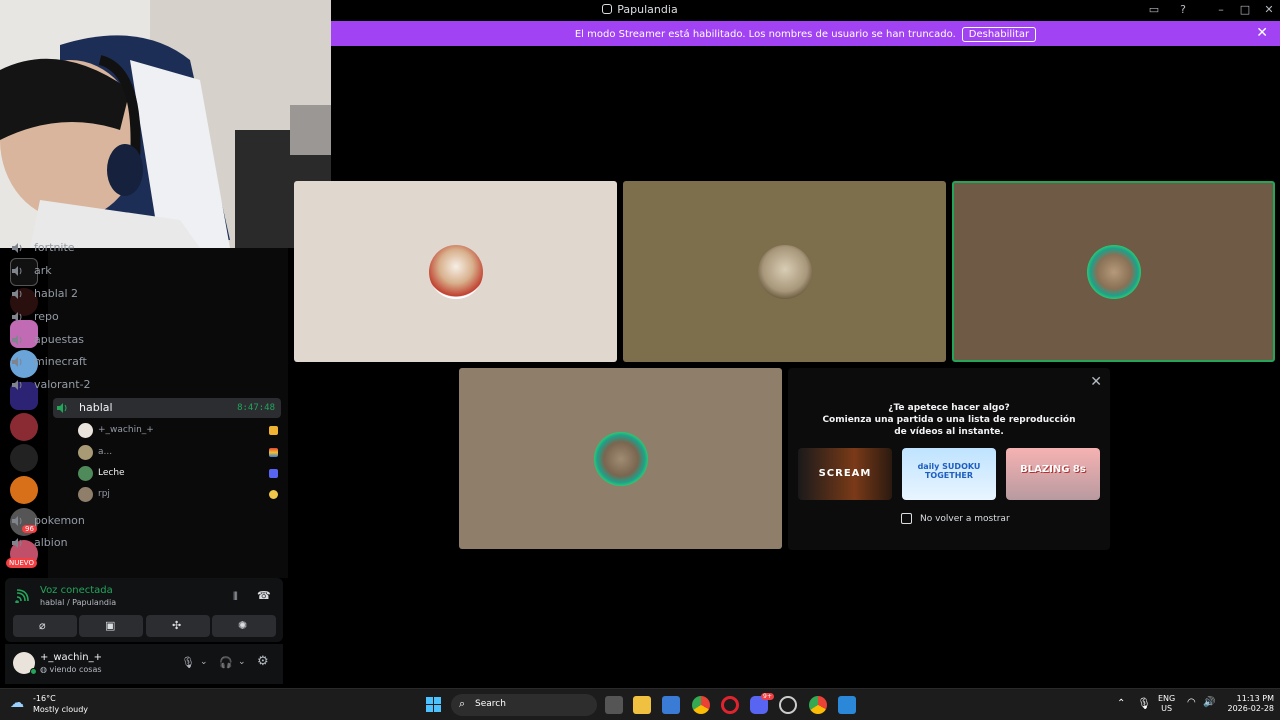 The width and height of the screenshot is (1280, 720). I want to click on signal-icon, so click(22, 596).